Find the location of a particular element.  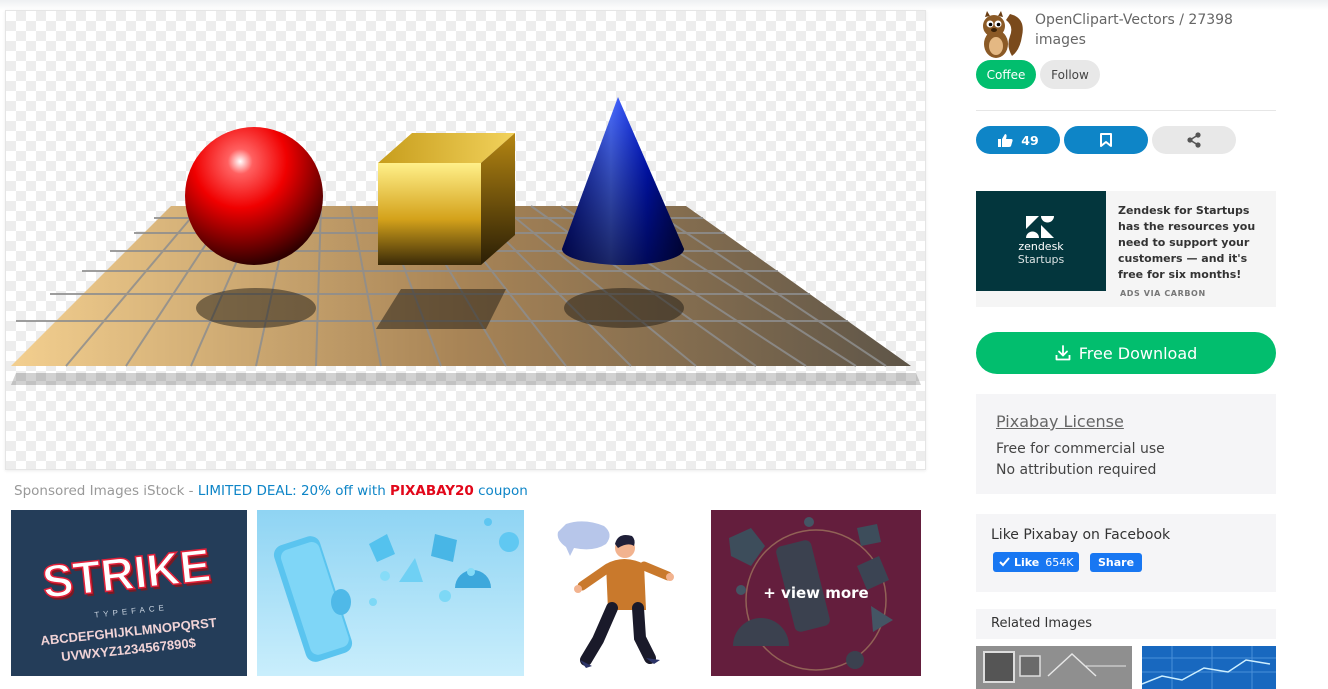

sponsored-thumb-phone is located at coordinates (390, 593).